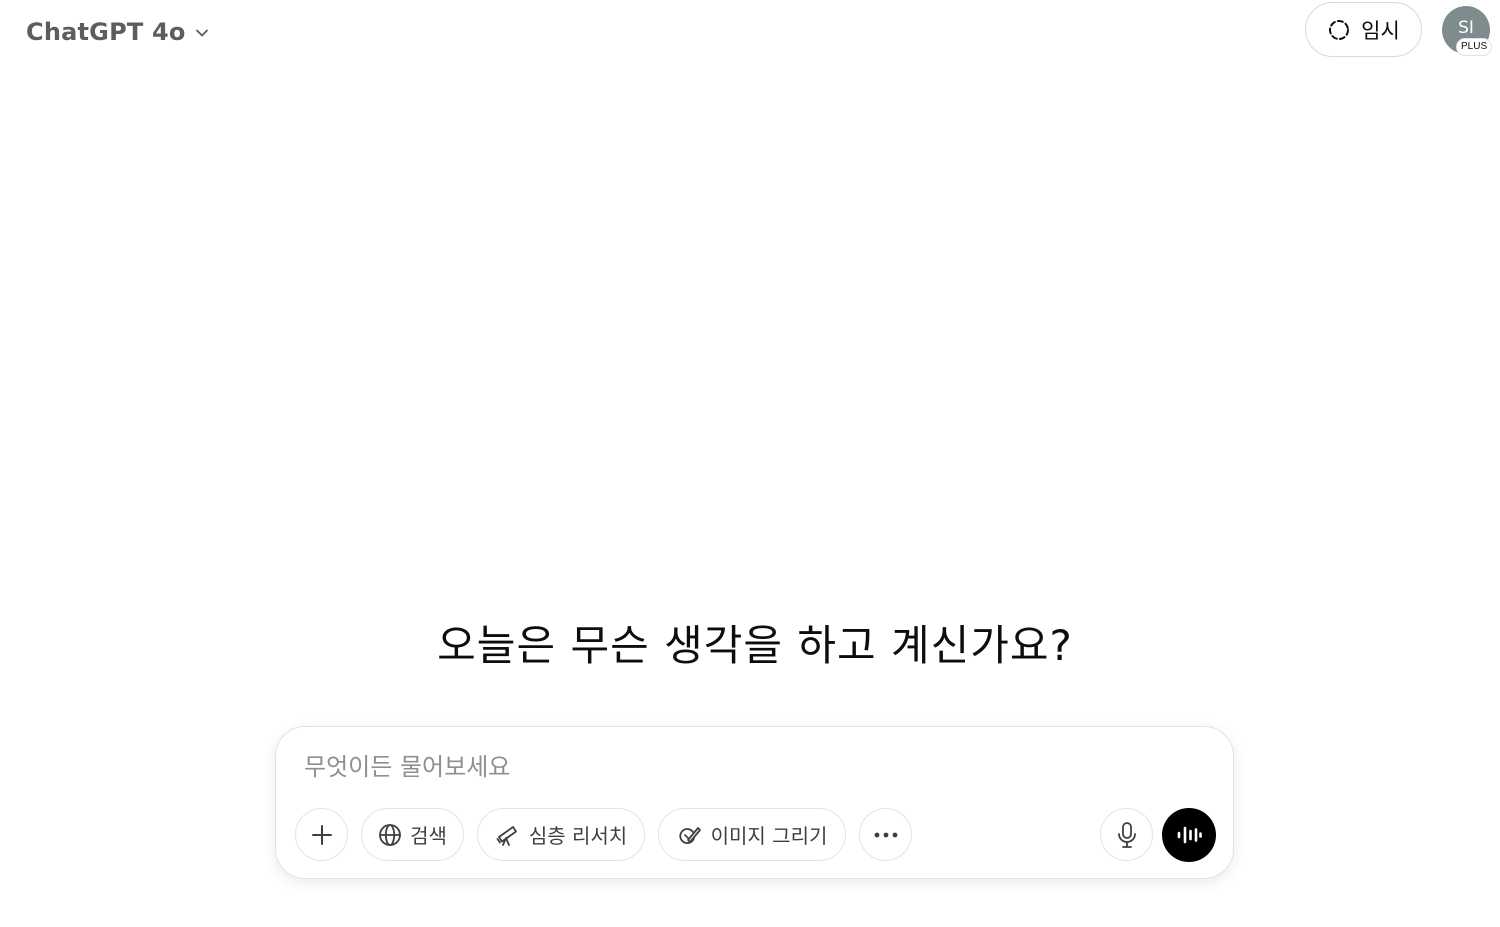 This screenshot has width=1500, height=927. I want to click on create-image-label: 이미지 그리기, so click(769, 836).